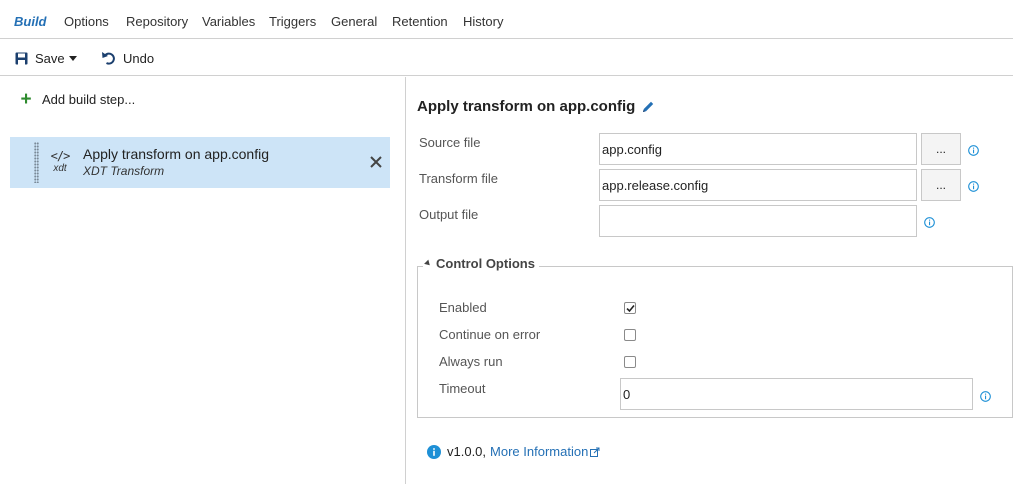 Image resolution: width=1019 pixels, height=484 pixels. What do you see at coordinates (485, 263) in the screenshot?
I see `control-options-title: Control Options` at bounding box center [485, 263].